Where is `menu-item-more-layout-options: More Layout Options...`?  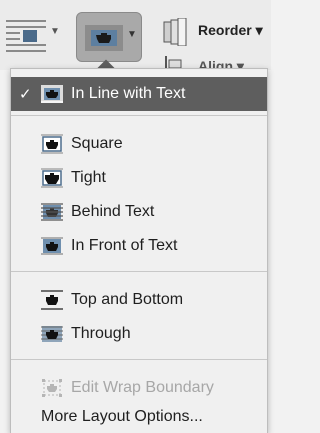 menu-item-more-layout-options: More Layout Options... is located at coordinates (122, 417).